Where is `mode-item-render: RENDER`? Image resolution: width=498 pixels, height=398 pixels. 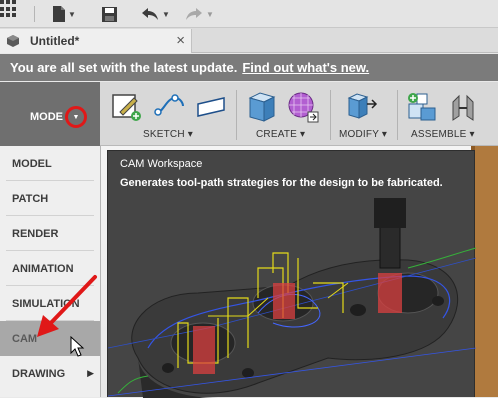
mode-item-render: RENDER is located at coordinates (50, 233).